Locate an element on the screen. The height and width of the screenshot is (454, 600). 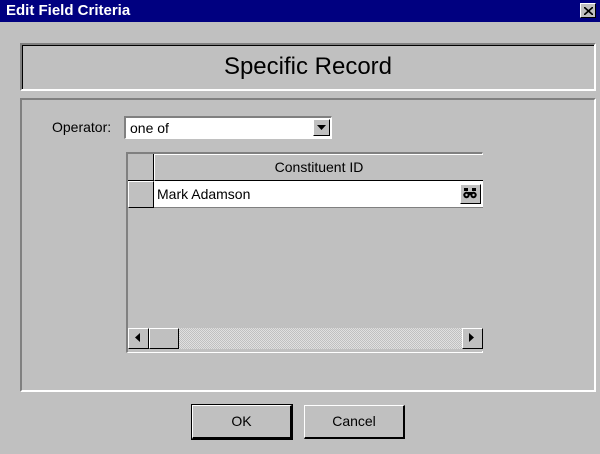
scroll-thumb is located at coordinates (164, 338).